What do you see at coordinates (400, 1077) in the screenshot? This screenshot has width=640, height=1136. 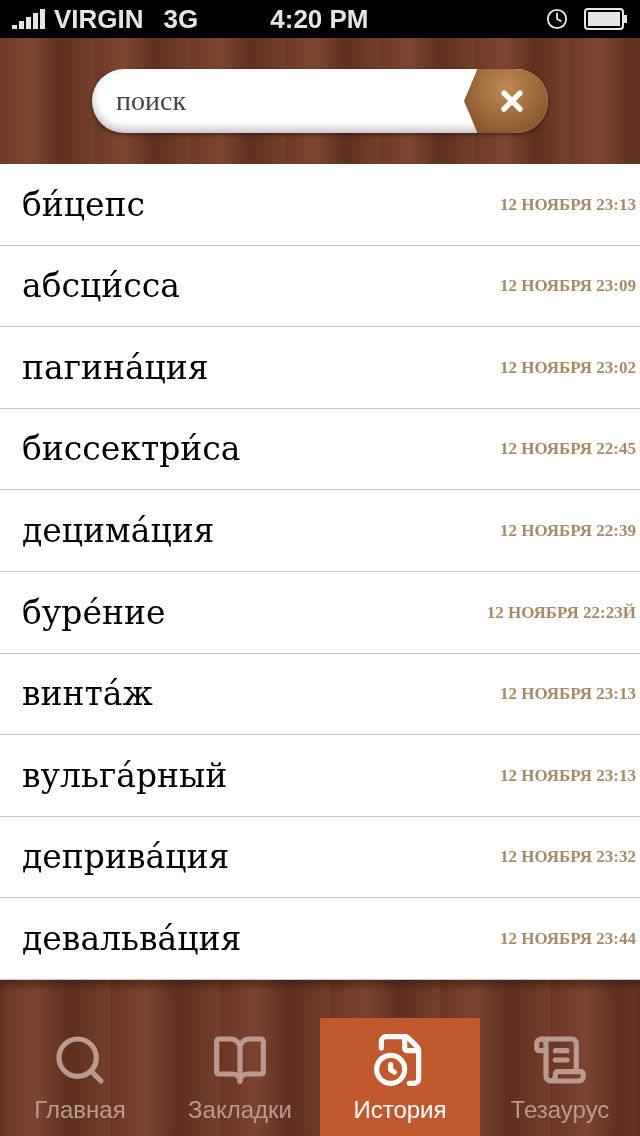 I see `tab: История` at bounding box center [400, 1077].